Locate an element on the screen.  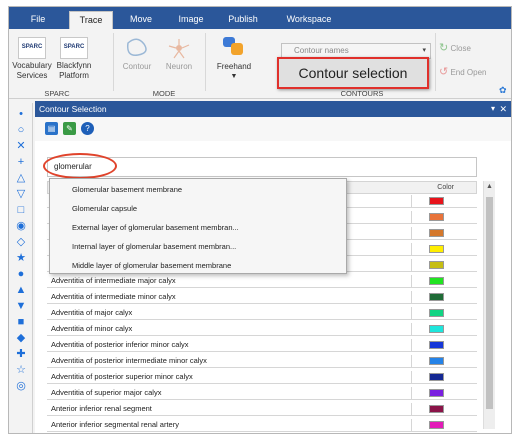
blackfynn-platform-button: SPARC Blackfynn Platform is located at coordinates (74, 59).